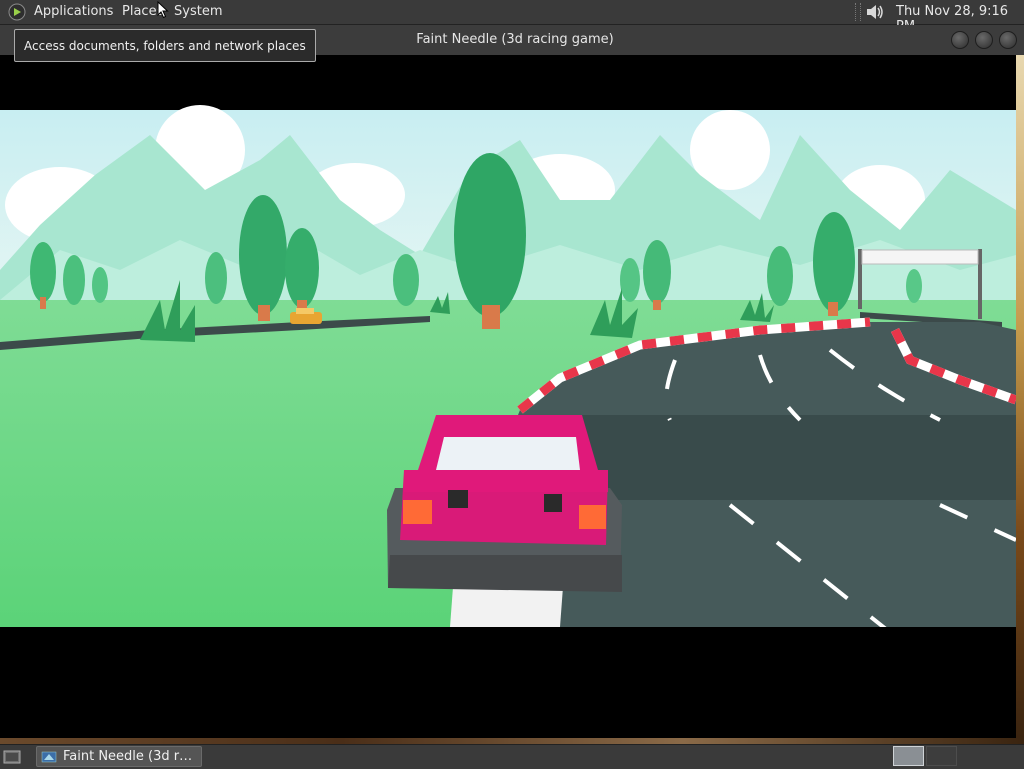 Image resolution: width=1024 pixels, height=769 pixels. I want to click on game-window-icon, so click(49, 757).